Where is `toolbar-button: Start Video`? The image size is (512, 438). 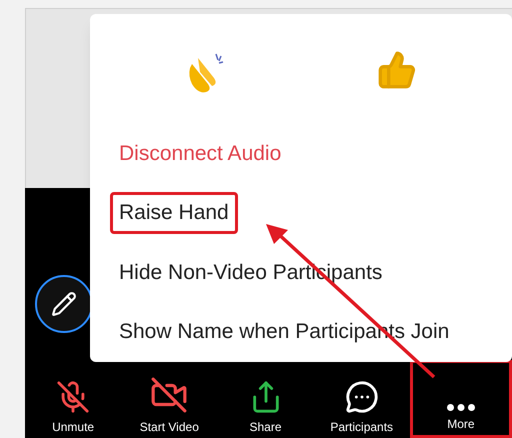 toolbar-button: Start Video is located at coordinates (169, 399).